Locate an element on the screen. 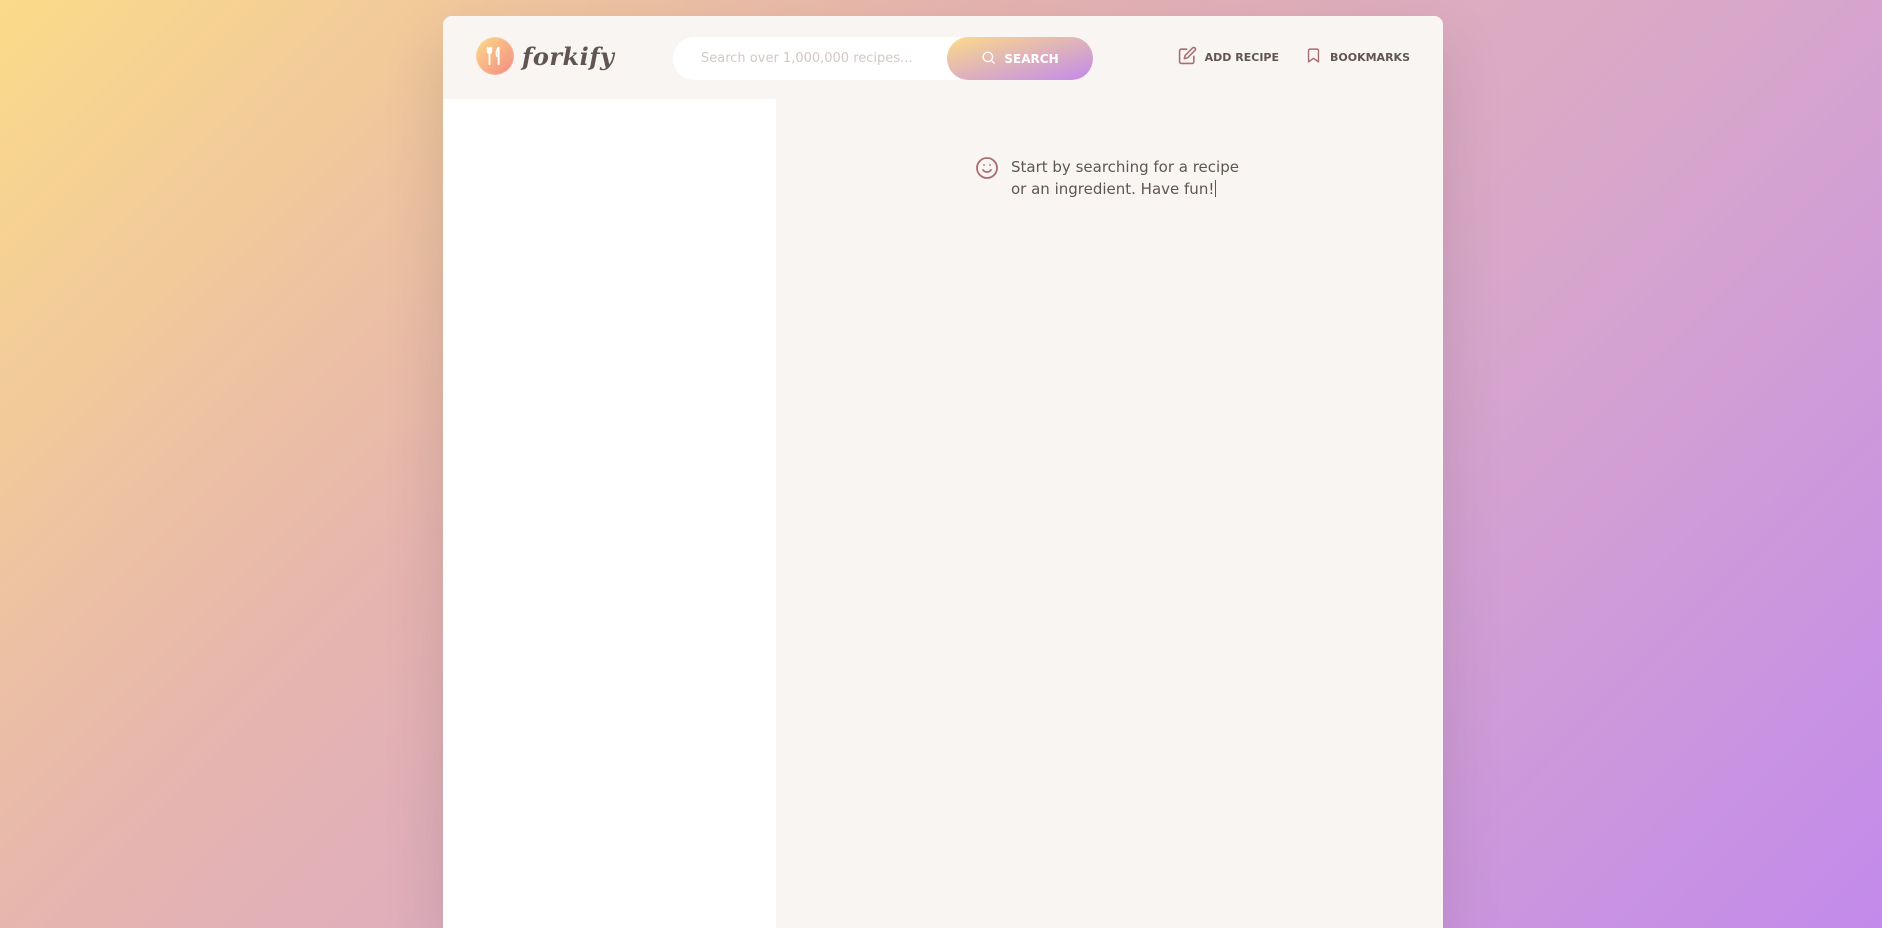  bookmark-icon is located at coordinates (1313, 57).